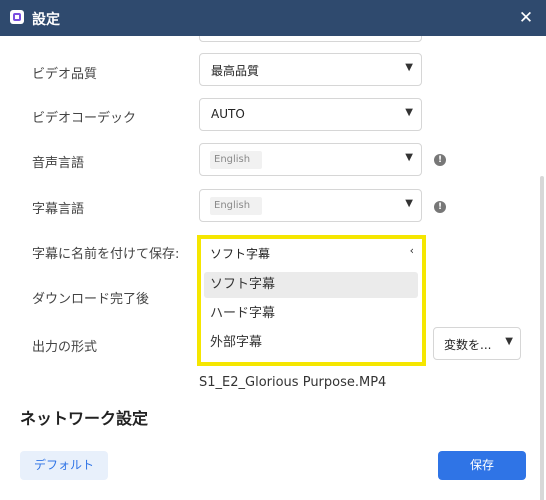 This screenshot has height=500, width=546. What do you see at coordinates (236, 206) in the screenshot?
I see `subtitle-language-value: English` at bounding box center [236, 206].